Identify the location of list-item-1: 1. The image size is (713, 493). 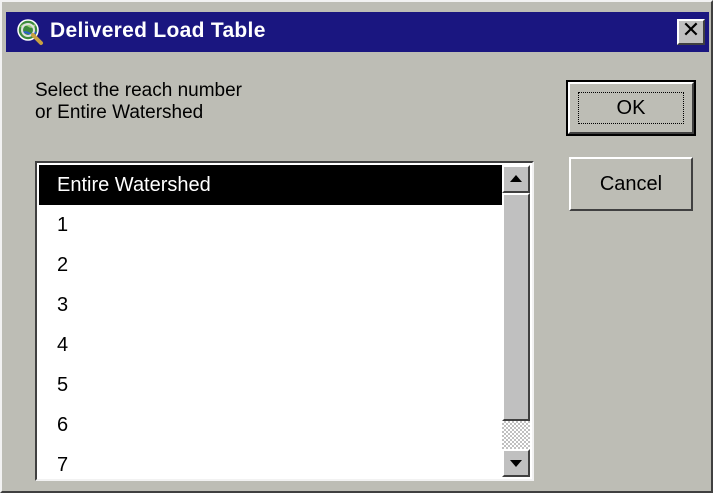
(271, 225).